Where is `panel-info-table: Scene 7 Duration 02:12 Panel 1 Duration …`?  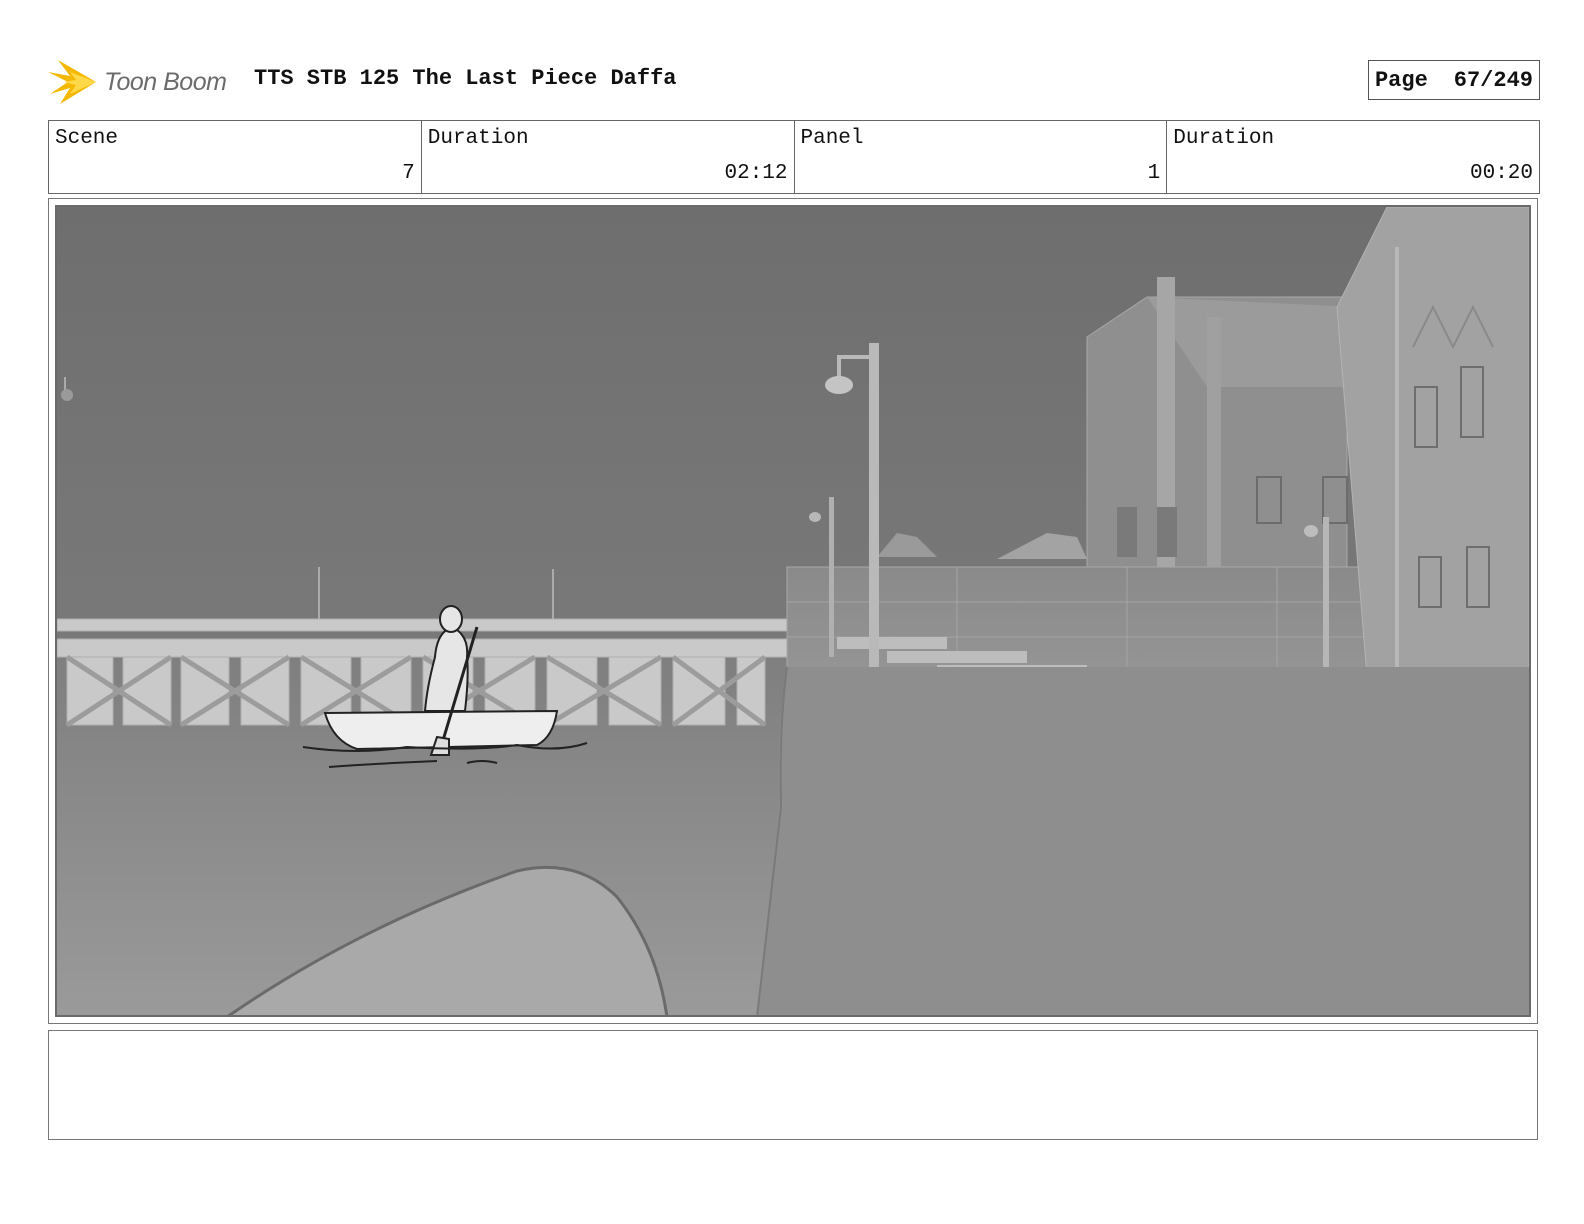 panel-info-table: Scene 7 Duration 02:12 Panel 1 Duration … is located at coordinates (794, 157).